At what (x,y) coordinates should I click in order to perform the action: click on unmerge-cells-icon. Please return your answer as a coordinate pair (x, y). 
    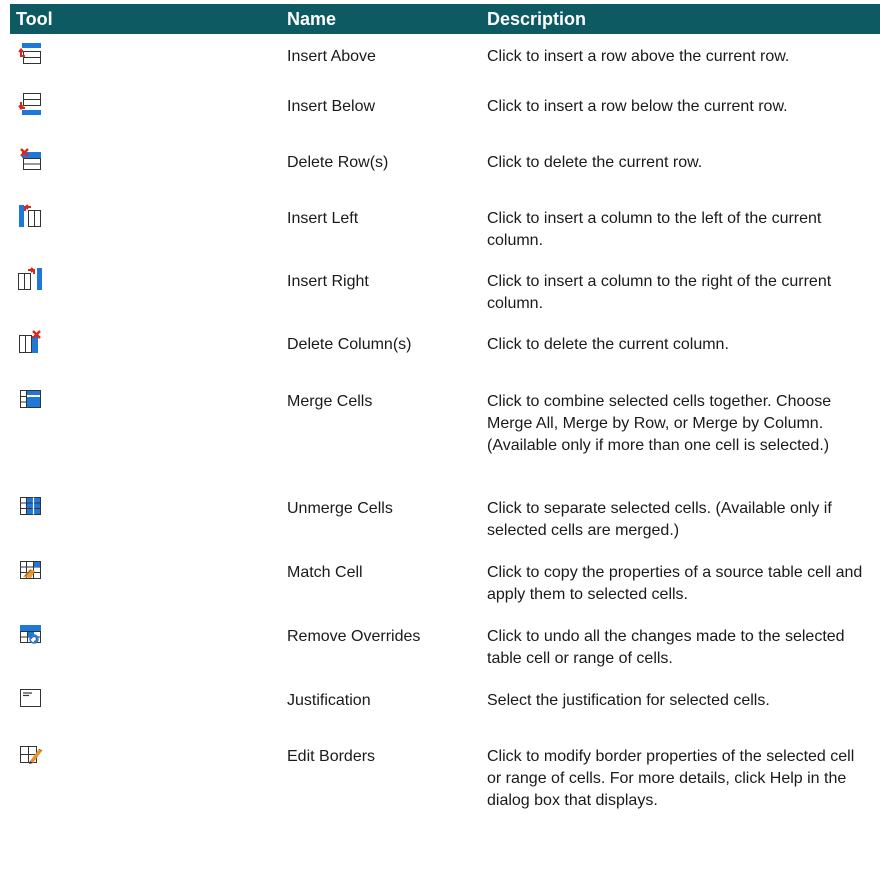
    Looking at the image, I should click on (30, 506).